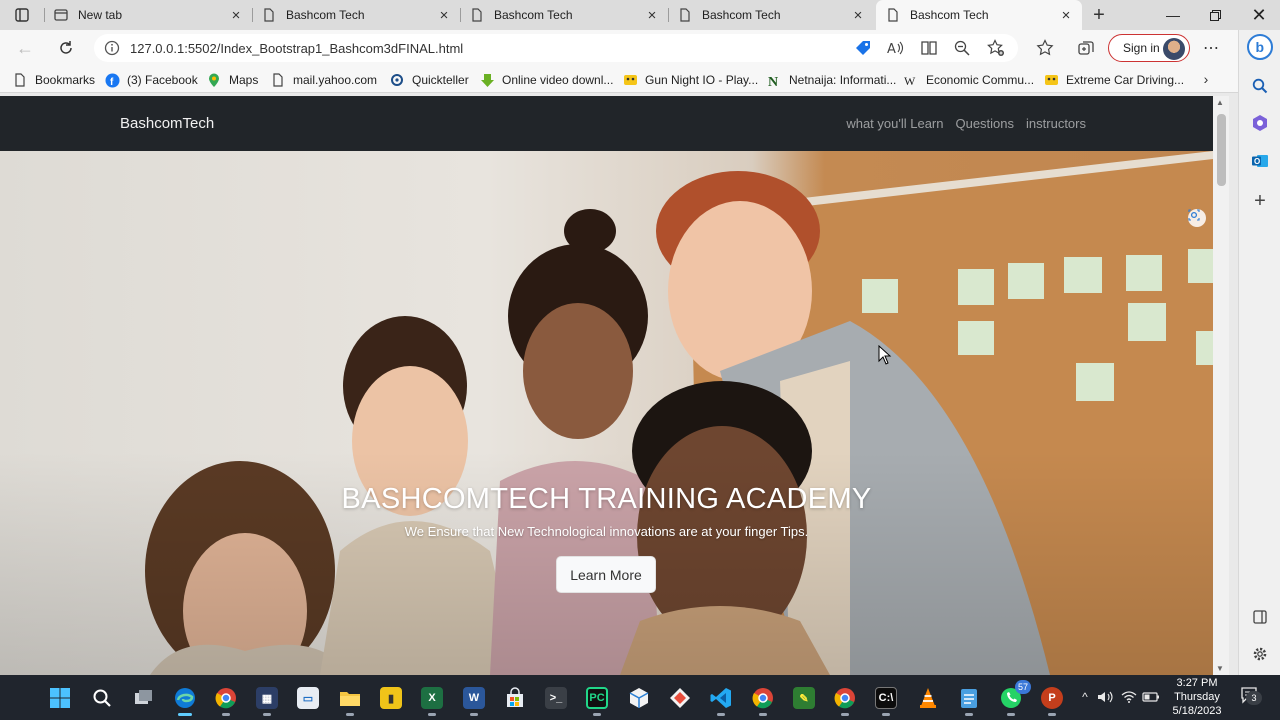  Describe the element at coordinates (1173, 15) in the screenshot. I see `minimize-button: —` at that location.